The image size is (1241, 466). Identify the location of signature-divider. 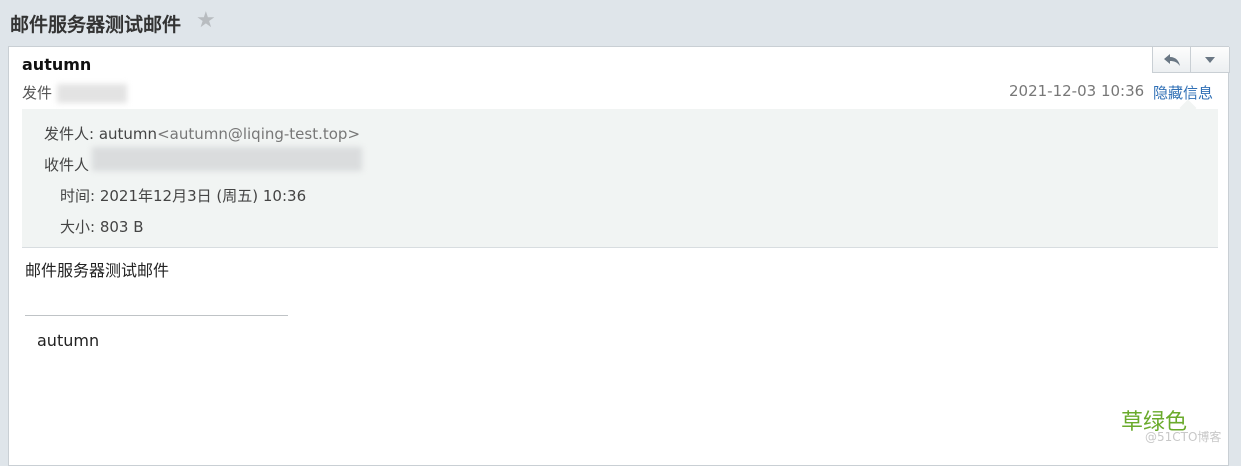
(156, 315).